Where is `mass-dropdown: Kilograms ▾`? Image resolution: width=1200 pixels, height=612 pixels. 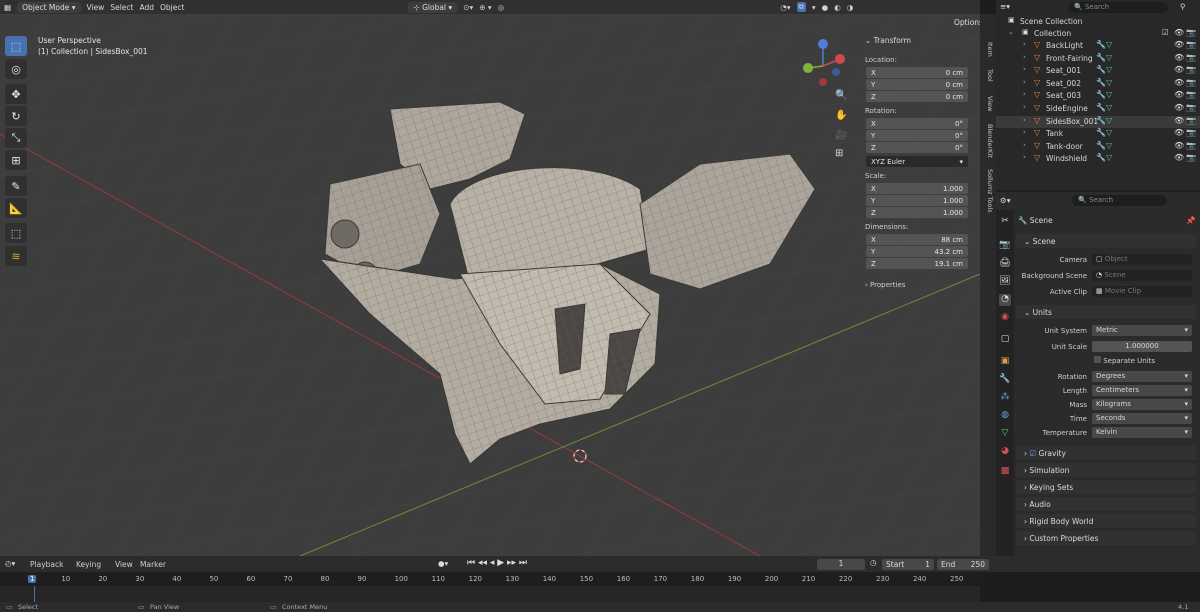
mass-dropdown: Kilograms ▾ is located at coordinates (1142, 404).